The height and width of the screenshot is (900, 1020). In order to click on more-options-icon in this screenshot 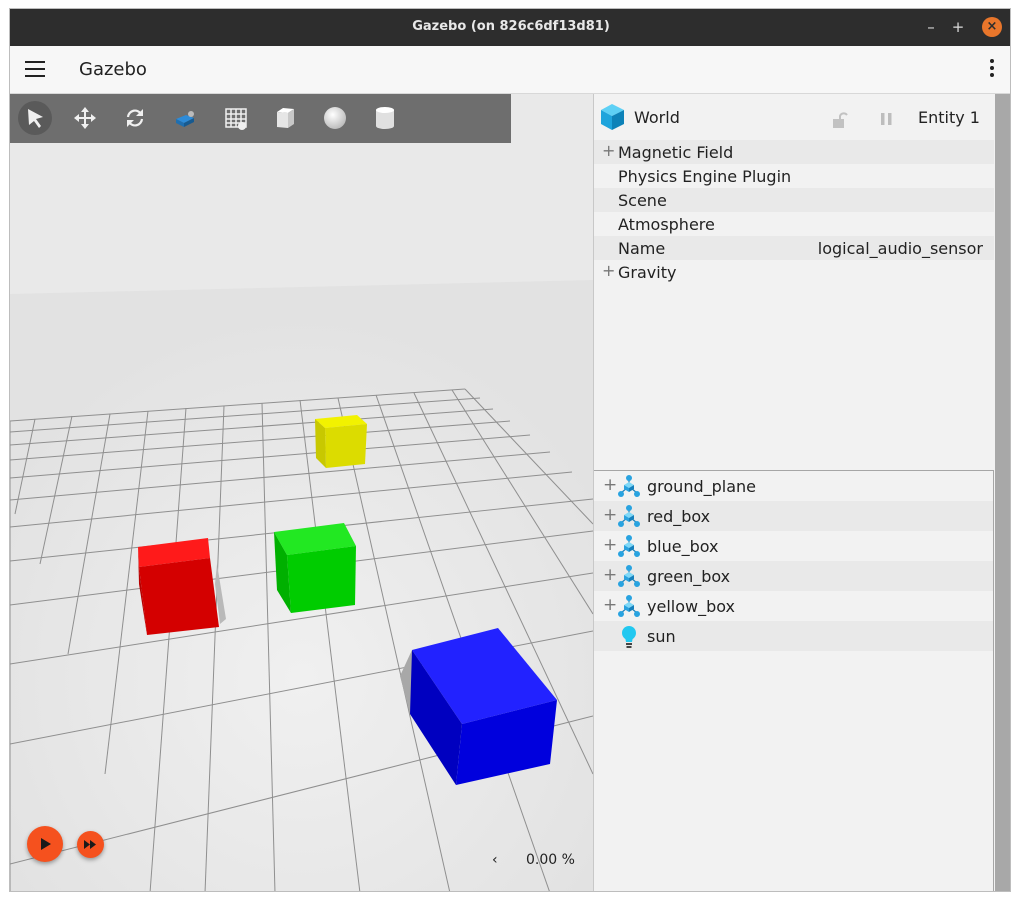, I will do `click(993, 69)`.